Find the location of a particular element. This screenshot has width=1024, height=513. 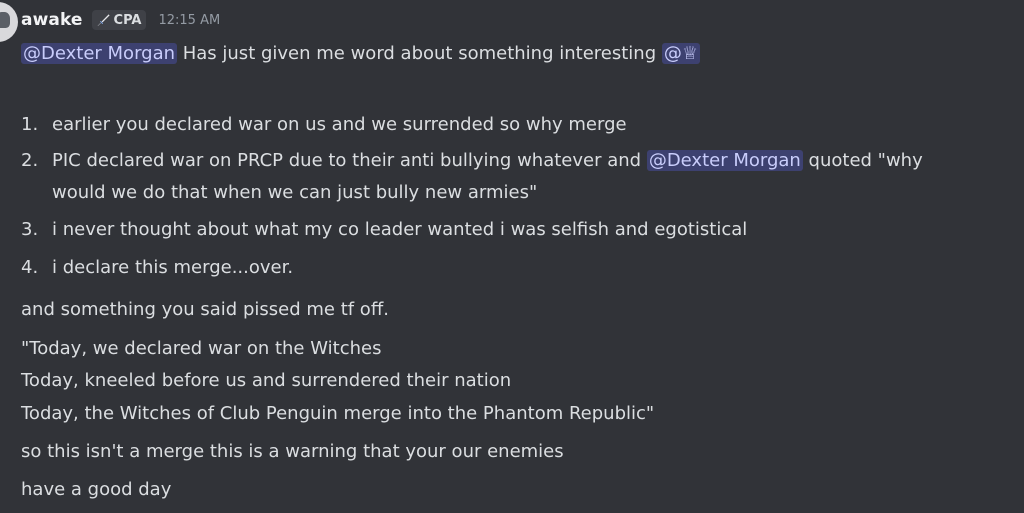

list-number: 3. is located at coordinates (30, 229).